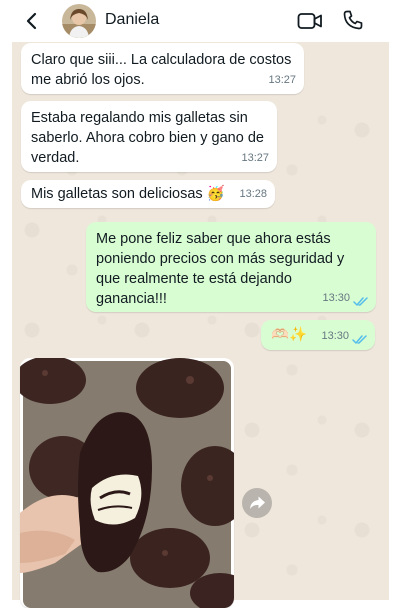 This screenshot has height=608, width=400. Describe the element at coordinates (132, 20) in the screenshot. I see `contact-name: Daniela` at that location.